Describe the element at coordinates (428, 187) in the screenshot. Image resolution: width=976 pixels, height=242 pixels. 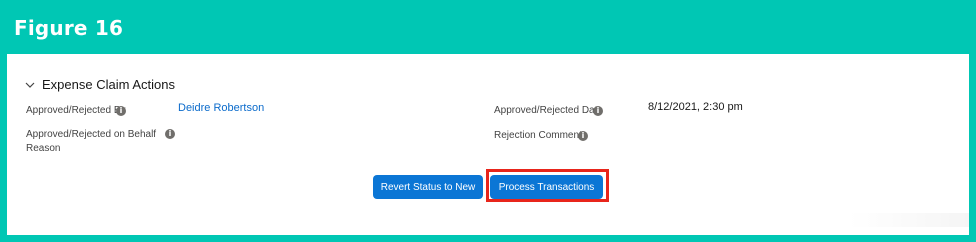
I see `revert-status-button: Revert Status to New` at that location.